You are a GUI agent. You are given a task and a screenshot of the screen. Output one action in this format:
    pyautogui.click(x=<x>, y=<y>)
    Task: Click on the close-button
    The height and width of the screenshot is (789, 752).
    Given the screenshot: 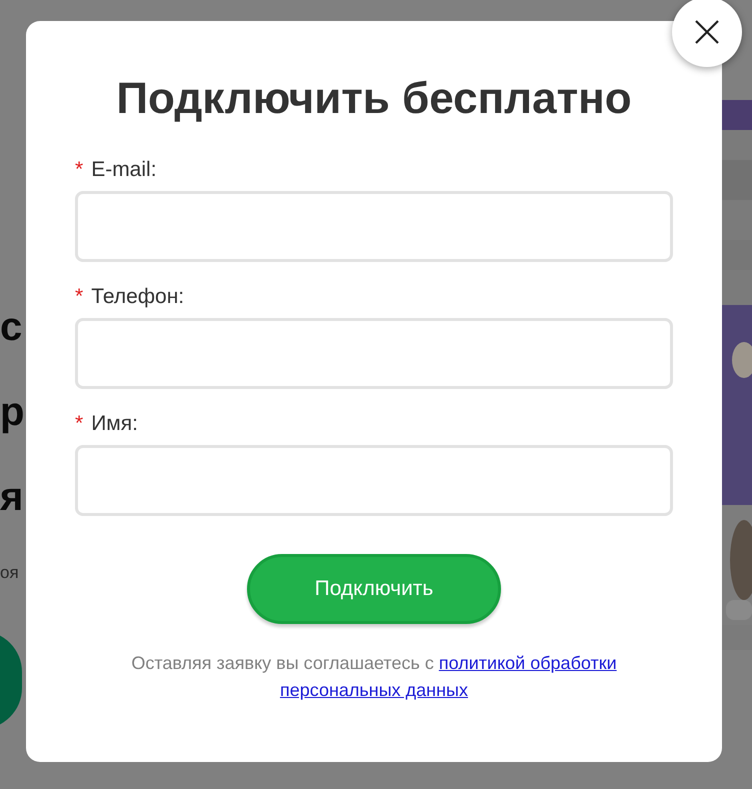 What is the action you would take?
    pyautogui.click(x=707, y=33)
    